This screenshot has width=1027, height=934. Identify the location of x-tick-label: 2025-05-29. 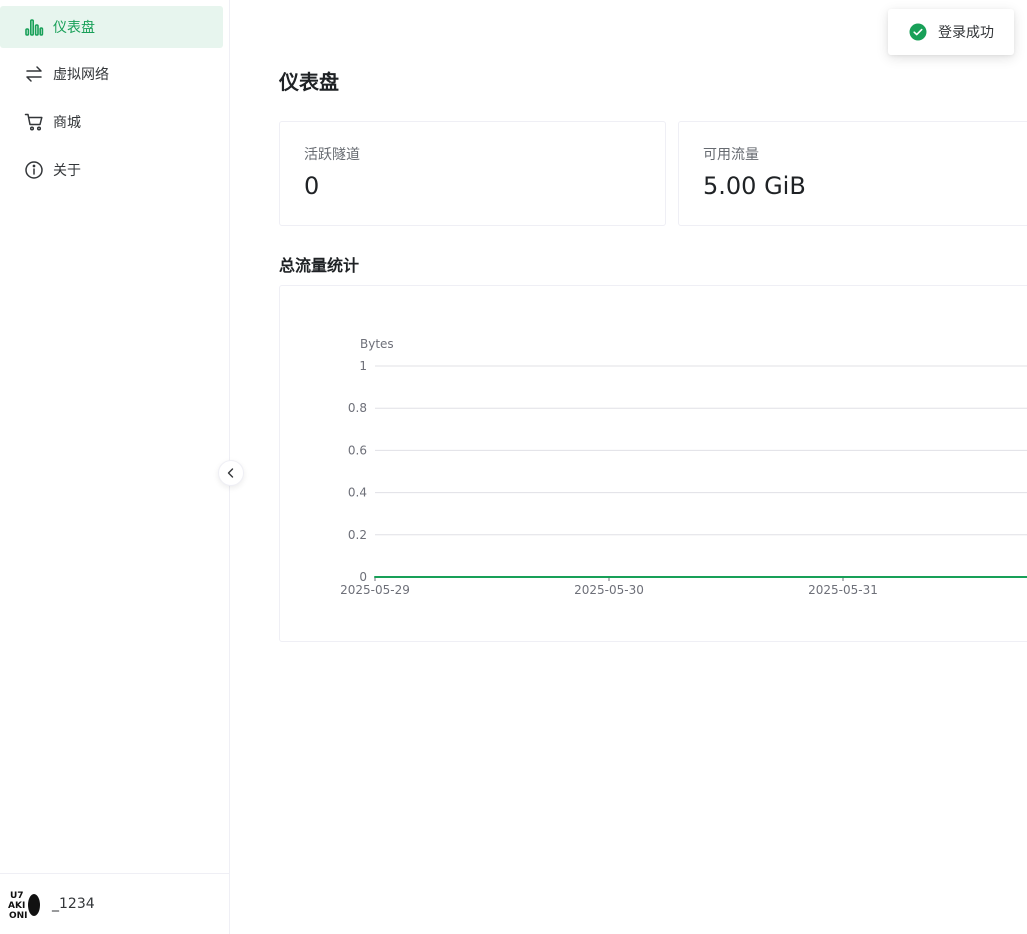
(375, 590).